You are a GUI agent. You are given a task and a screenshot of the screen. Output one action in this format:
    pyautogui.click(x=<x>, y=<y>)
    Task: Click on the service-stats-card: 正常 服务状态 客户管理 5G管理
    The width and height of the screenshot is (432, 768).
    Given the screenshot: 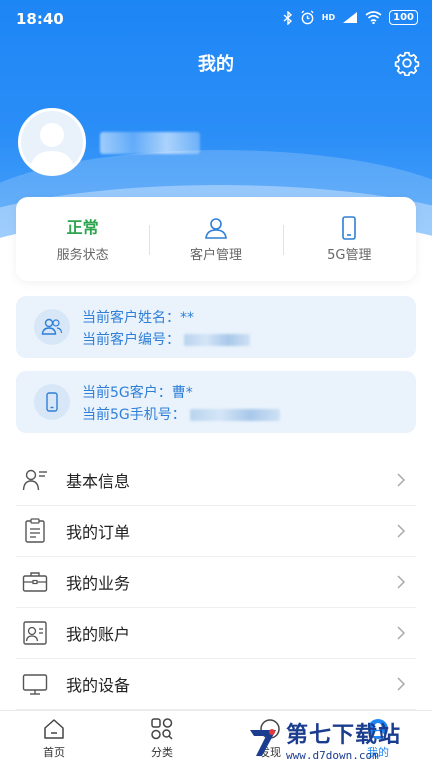 What is the action you would take?
    pyautogui.click(x=216, y=239)
    